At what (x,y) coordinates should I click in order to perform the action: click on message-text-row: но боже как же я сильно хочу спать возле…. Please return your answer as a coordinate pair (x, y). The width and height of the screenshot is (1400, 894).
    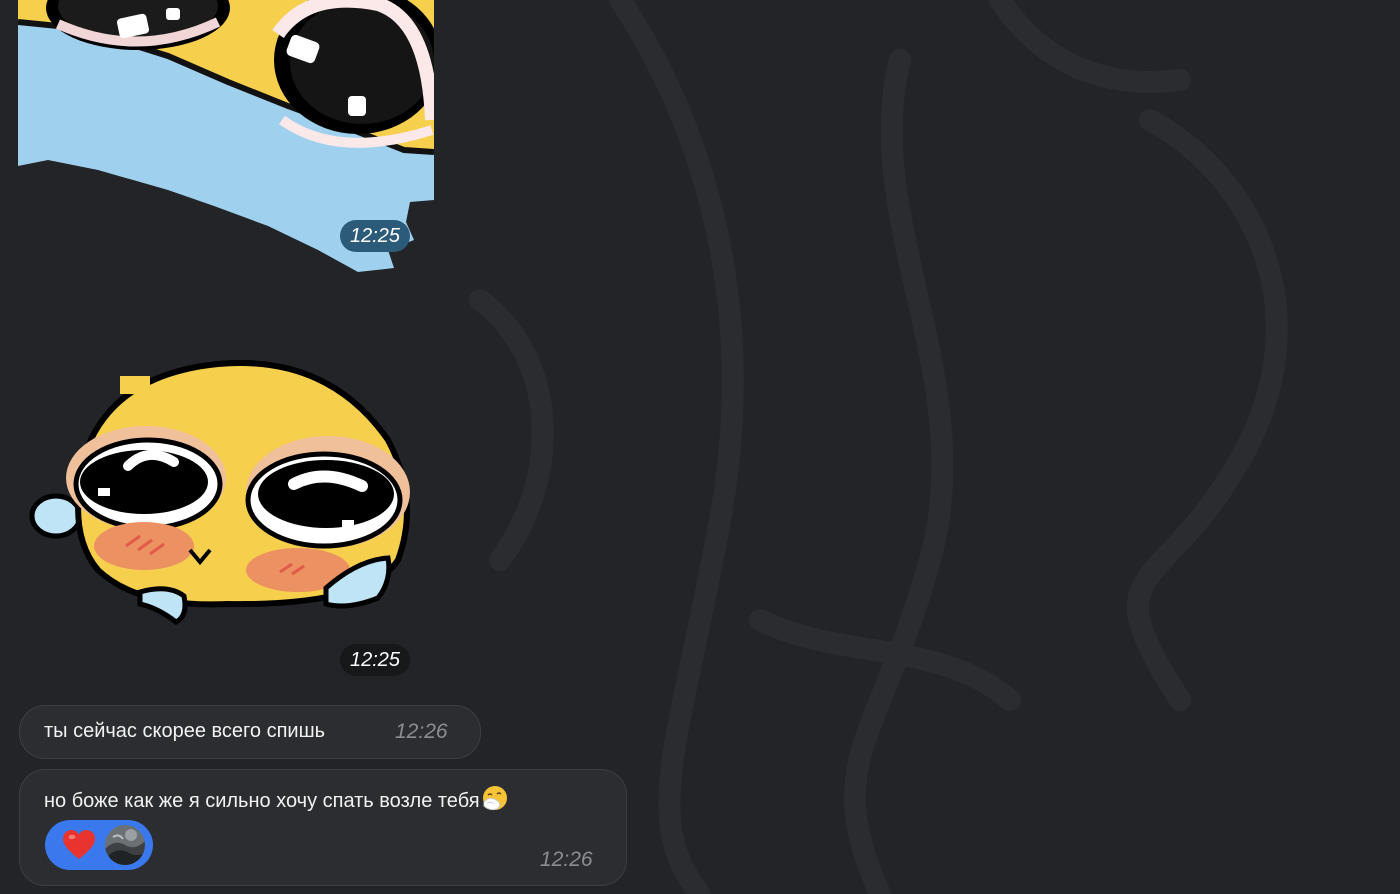
    Looking at the image, I should click on (276, 801).